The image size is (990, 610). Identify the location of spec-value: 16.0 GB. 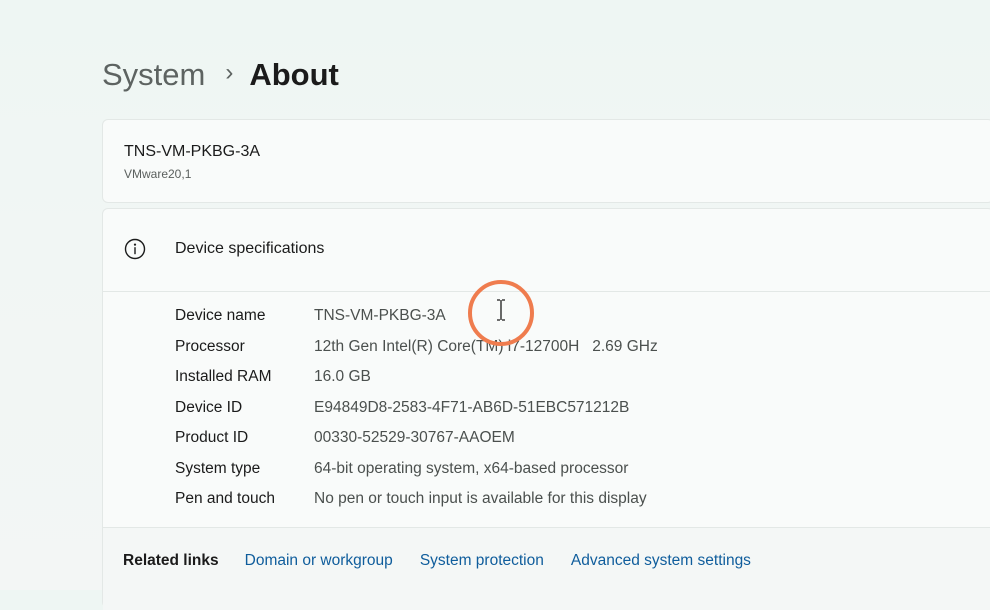
(342, 377).